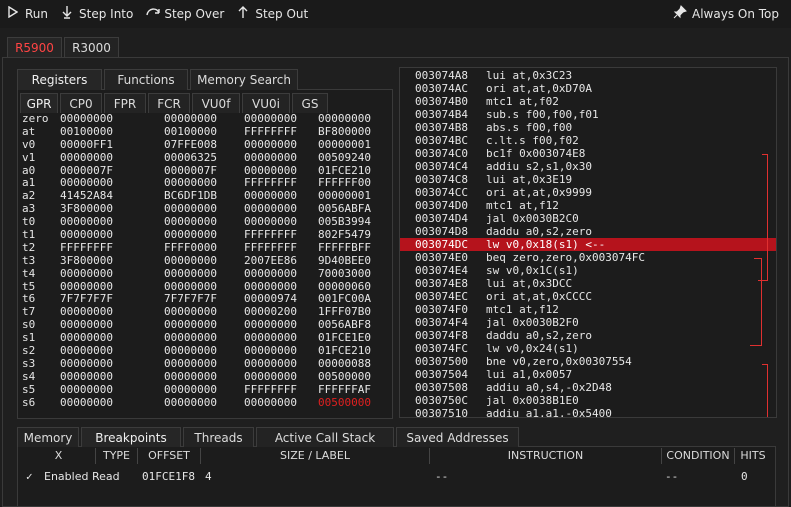  Describe the element at coordinates (272, 14) in the screenshot. I see `step-out-button: Step Out` at that location.